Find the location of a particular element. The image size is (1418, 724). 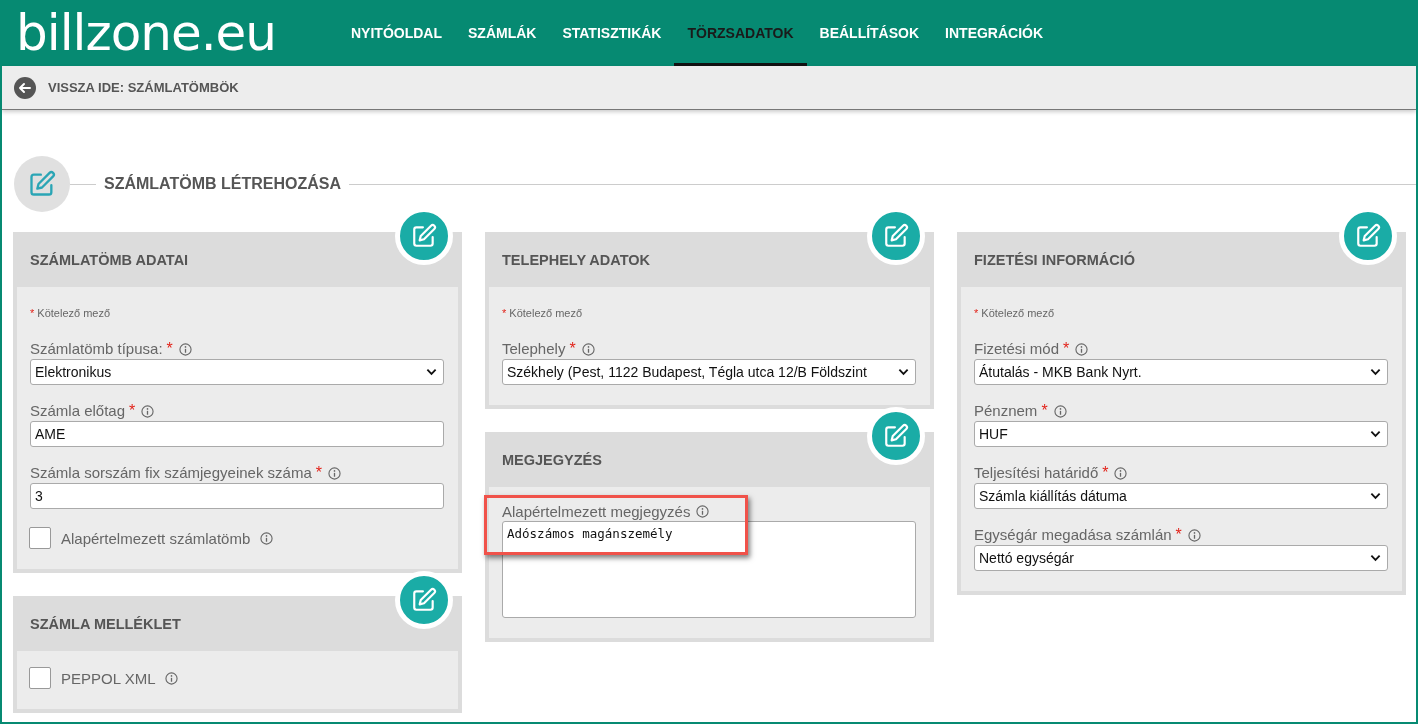

nav-tab: BEÁLLÍTÁSOK is located at coordinates (869, 33).